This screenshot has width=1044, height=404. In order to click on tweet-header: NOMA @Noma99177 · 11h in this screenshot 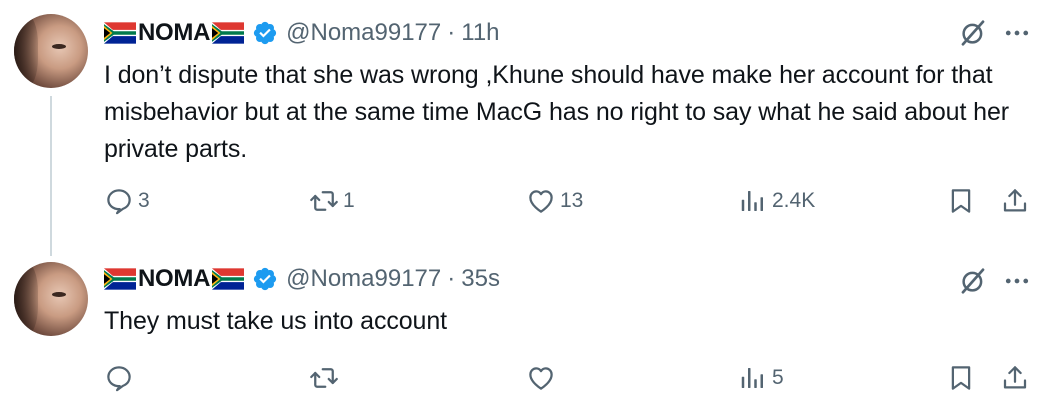, I will do `click(302, 33)`.